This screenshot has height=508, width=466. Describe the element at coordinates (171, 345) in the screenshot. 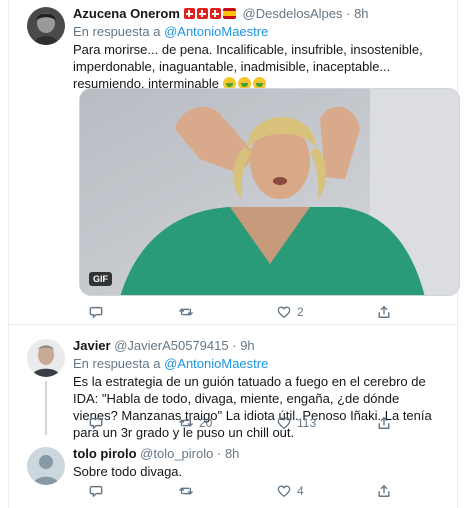

I see `user-handle: @JavierA50579415` at that location.